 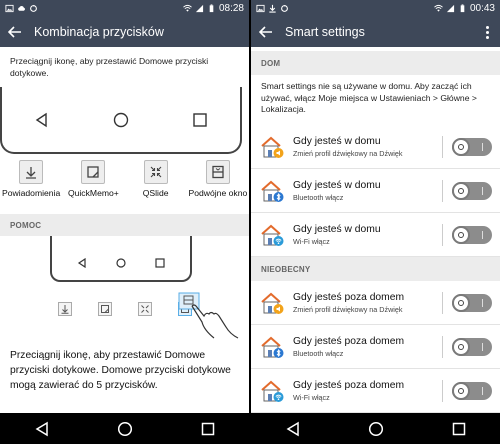 I want to click on phone-preview, so click(x=121, y=120).